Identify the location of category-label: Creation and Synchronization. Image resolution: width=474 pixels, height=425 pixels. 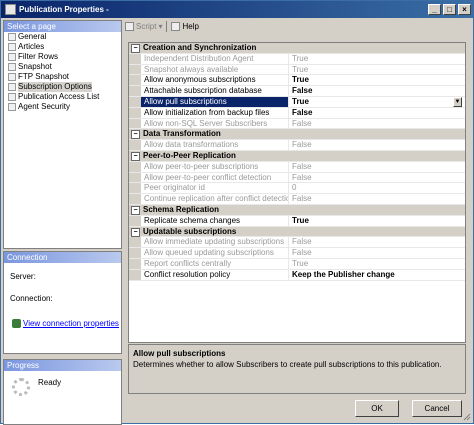
(200, 47).